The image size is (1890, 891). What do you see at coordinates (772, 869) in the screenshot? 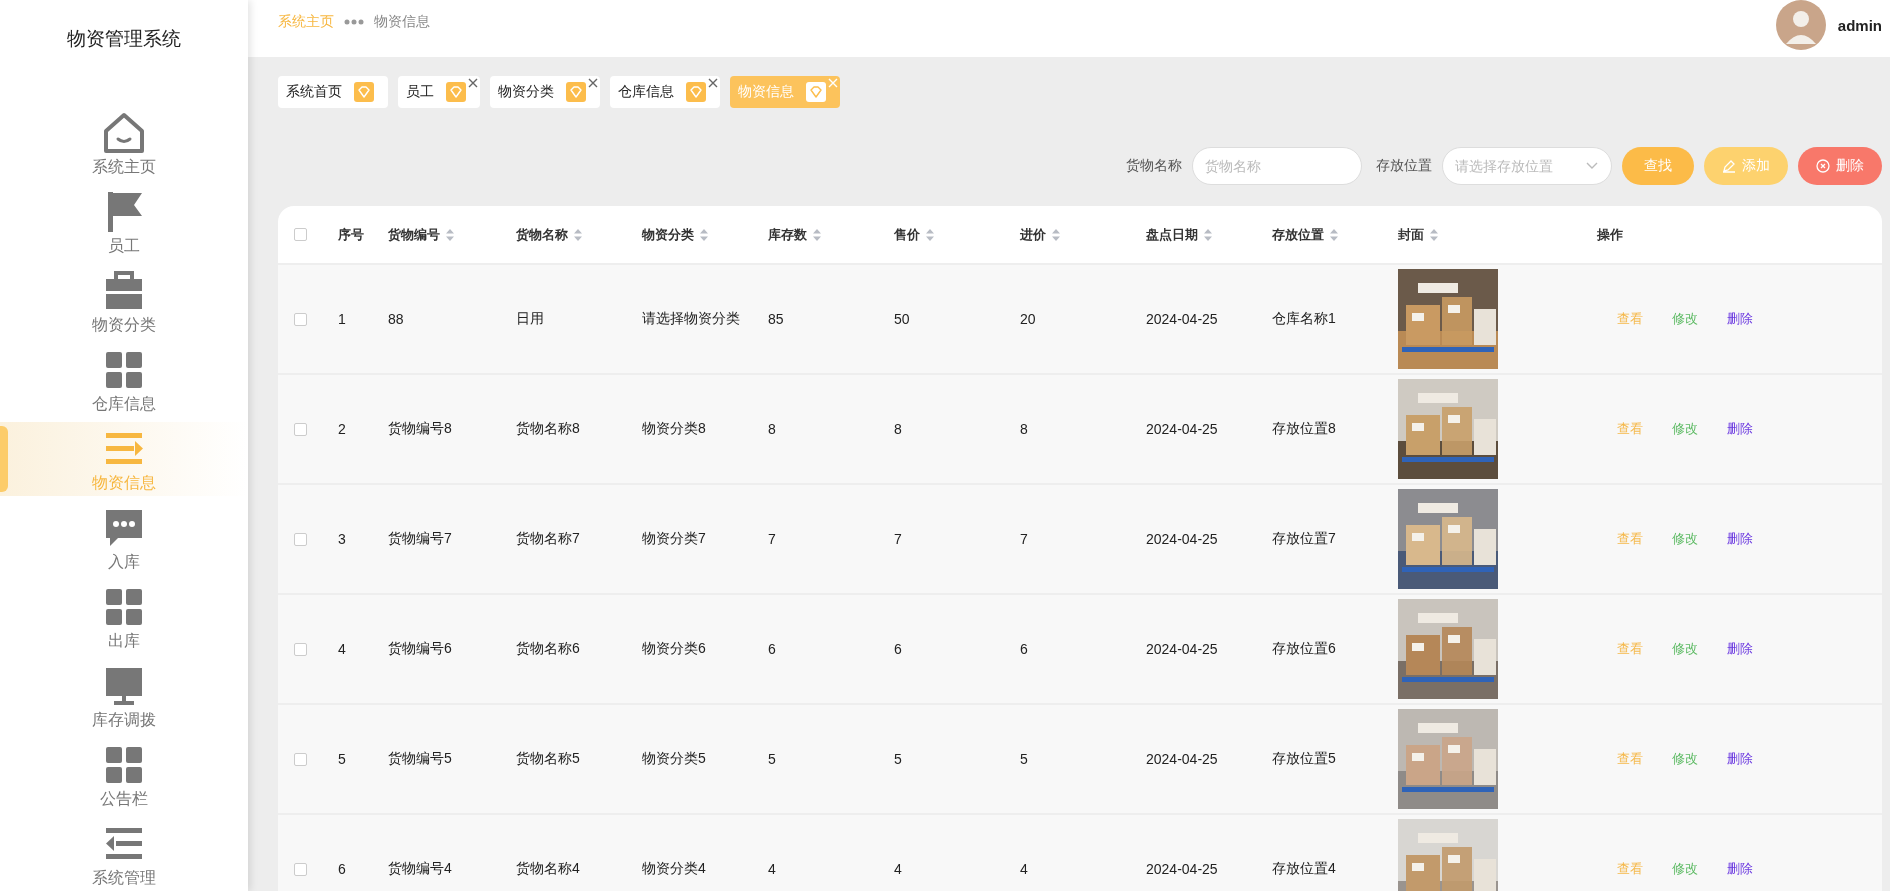
I see `table-cell: 4` at bounding box center [772, 869].